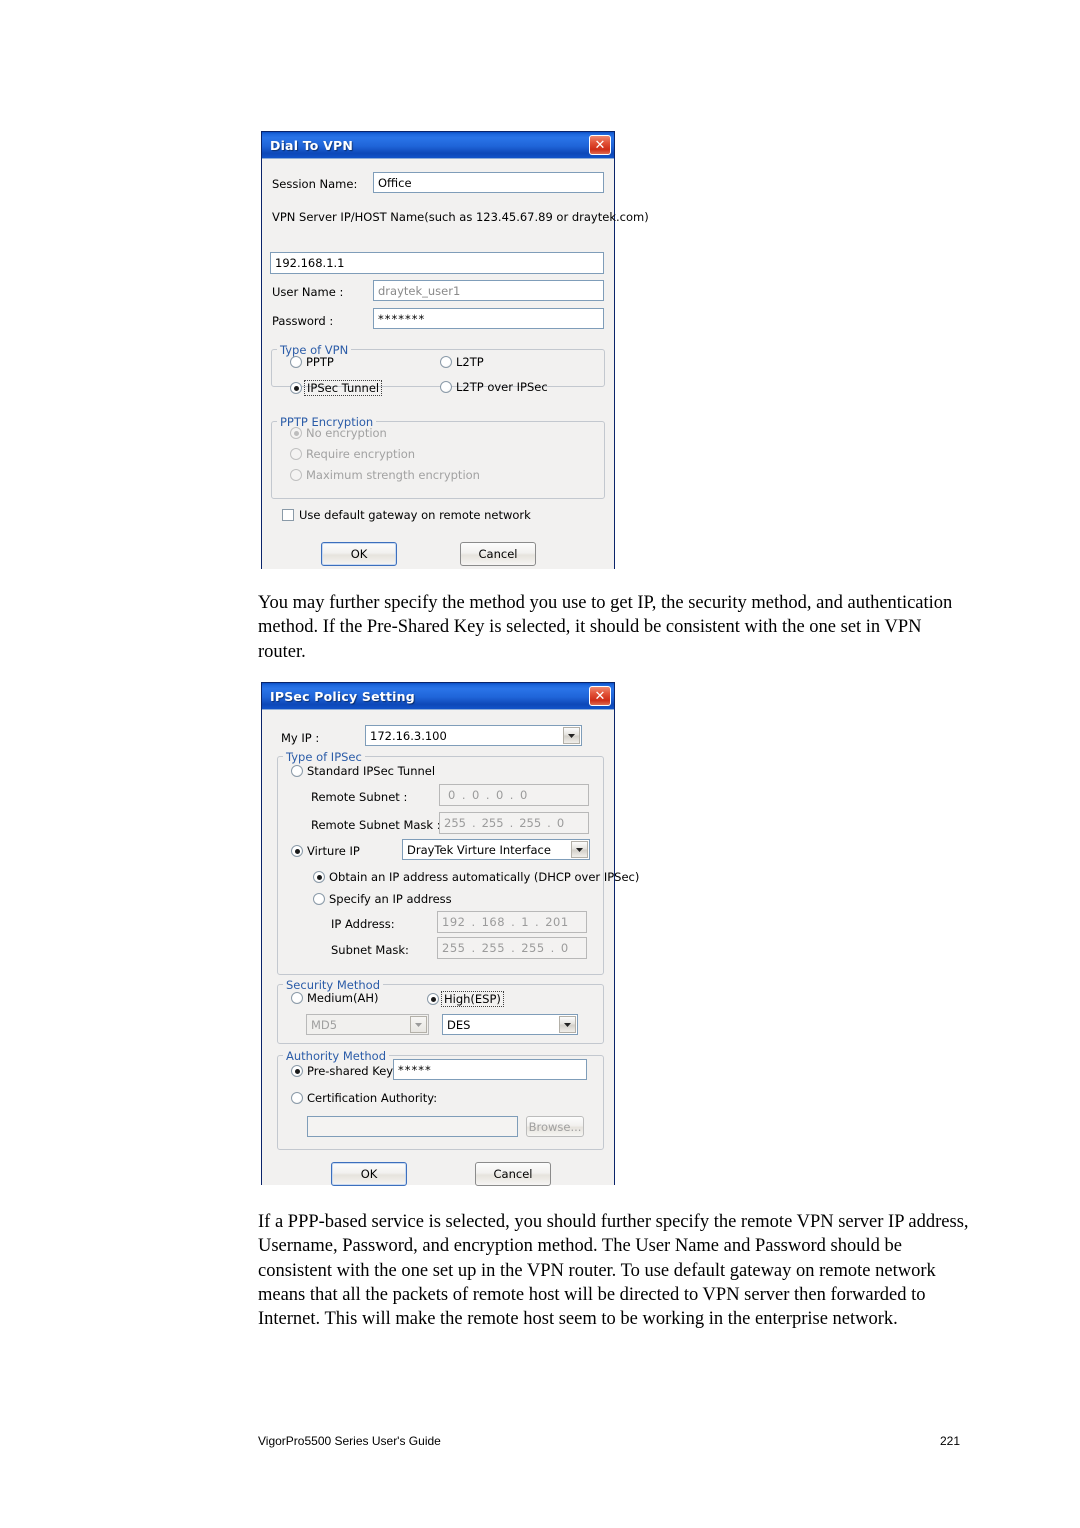 The image size is (1080, 1528). I want to click on remote-subnet-input: 0. 0. 0. 0, so click(514, 795).